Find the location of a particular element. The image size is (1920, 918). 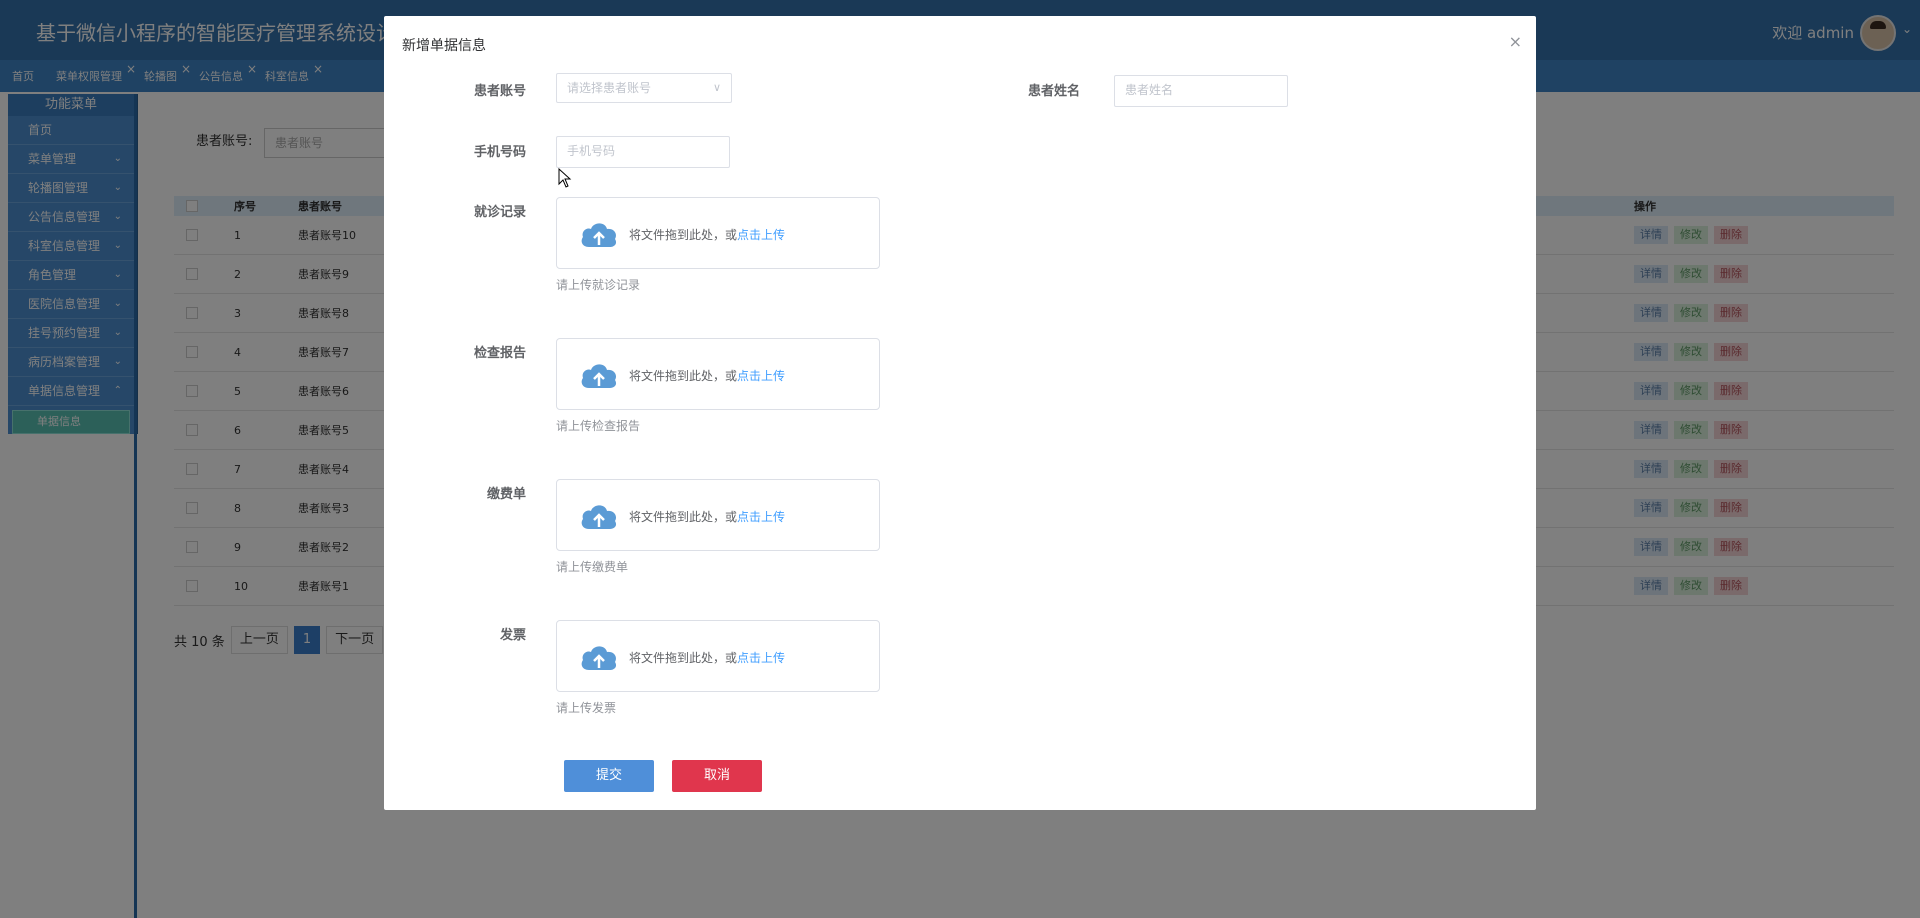

field-label-upload: 检查报告 is located at coordinates (499, 353).